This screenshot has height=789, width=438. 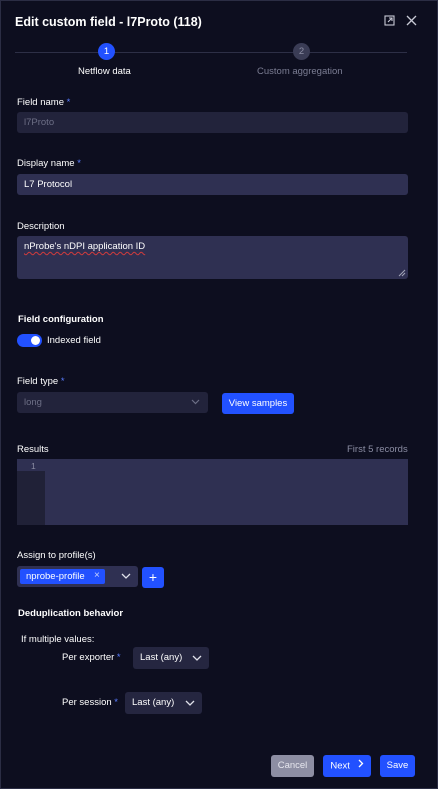 I want to click on results-label: Results, so click(x=33, y=449).